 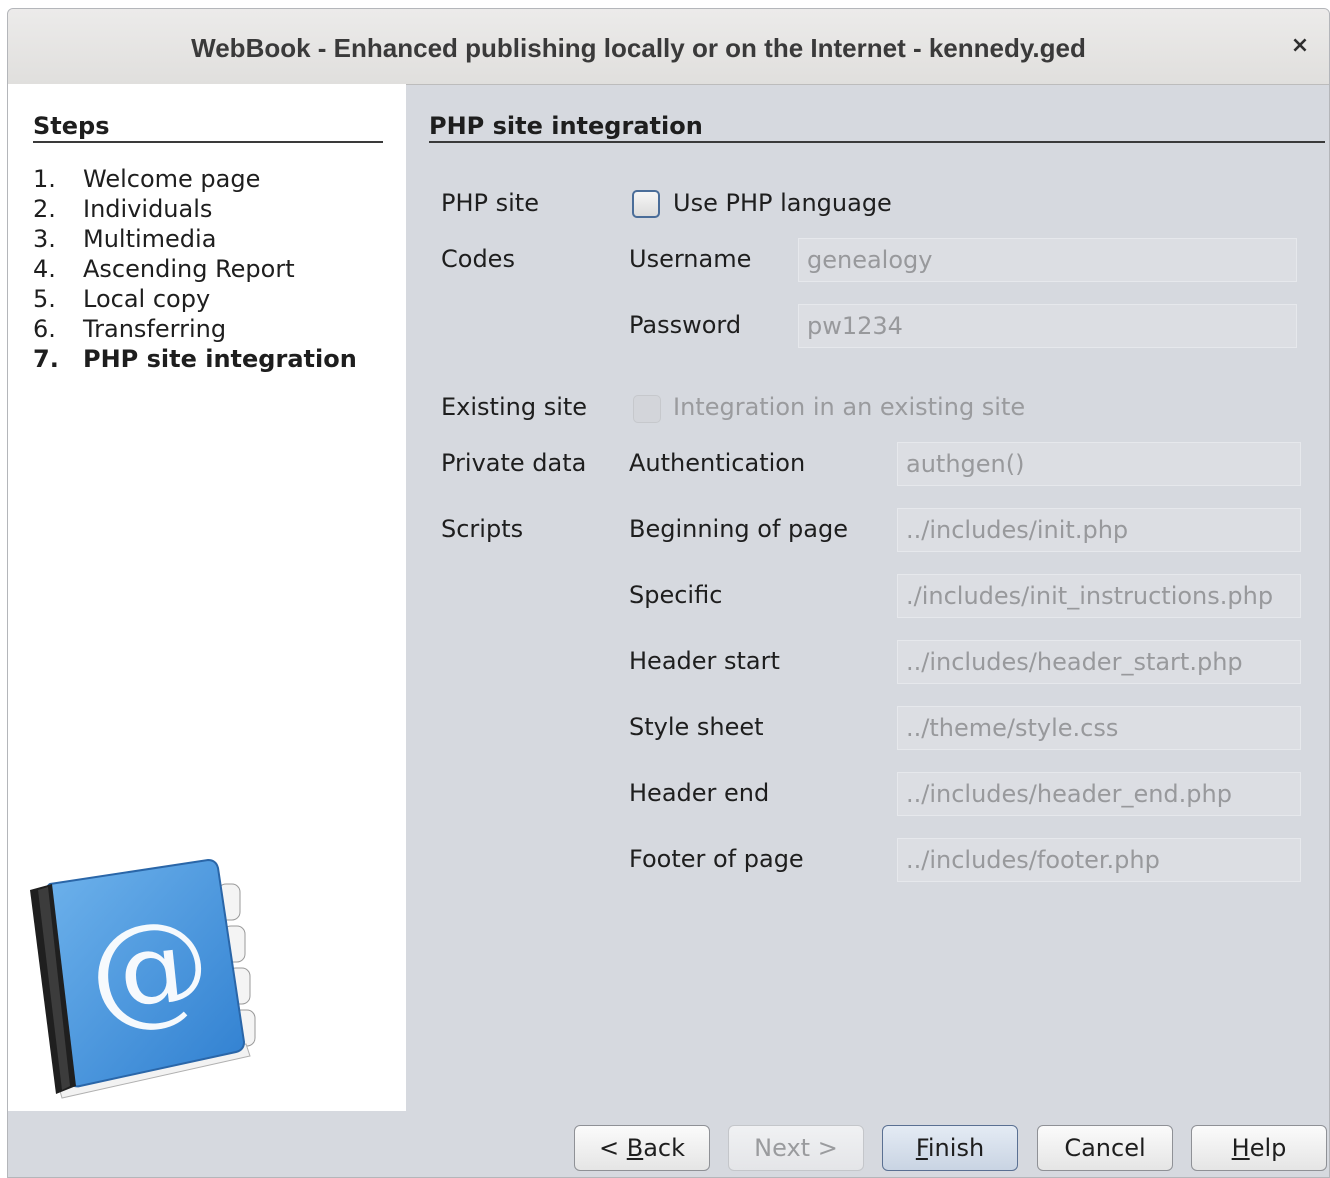 I want to click on close-button: ×, so click(x=1300, y=46).